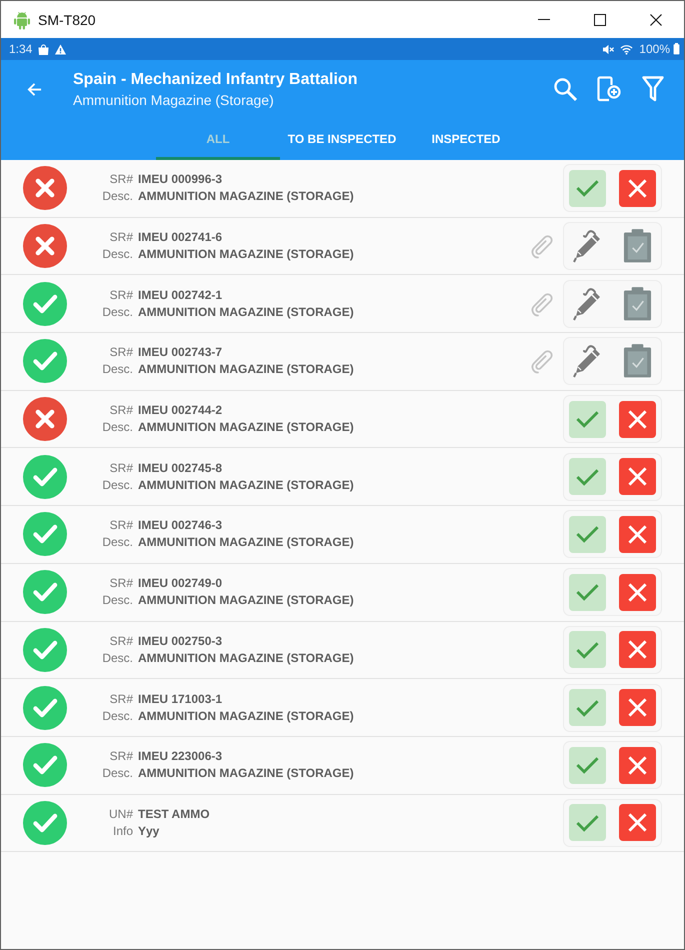  What do you see at coordinates (174, 99) in the screenshot?
I see `screen-subtitle: Ammunition Magazine (Storage)` at bounding box center [174, 99].